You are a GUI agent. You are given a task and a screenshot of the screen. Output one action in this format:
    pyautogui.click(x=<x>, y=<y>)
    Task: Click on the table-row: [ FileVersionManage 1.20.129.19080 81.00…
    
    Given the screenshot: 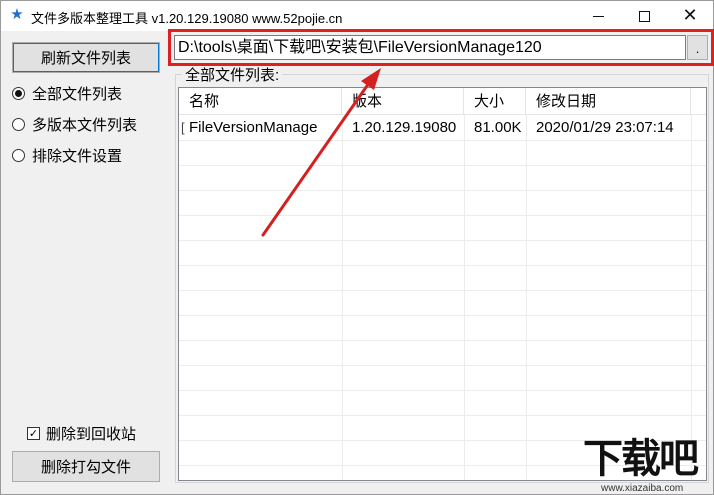 What is the action you would take?
    pyautogui.click(x=442, y=127)
    